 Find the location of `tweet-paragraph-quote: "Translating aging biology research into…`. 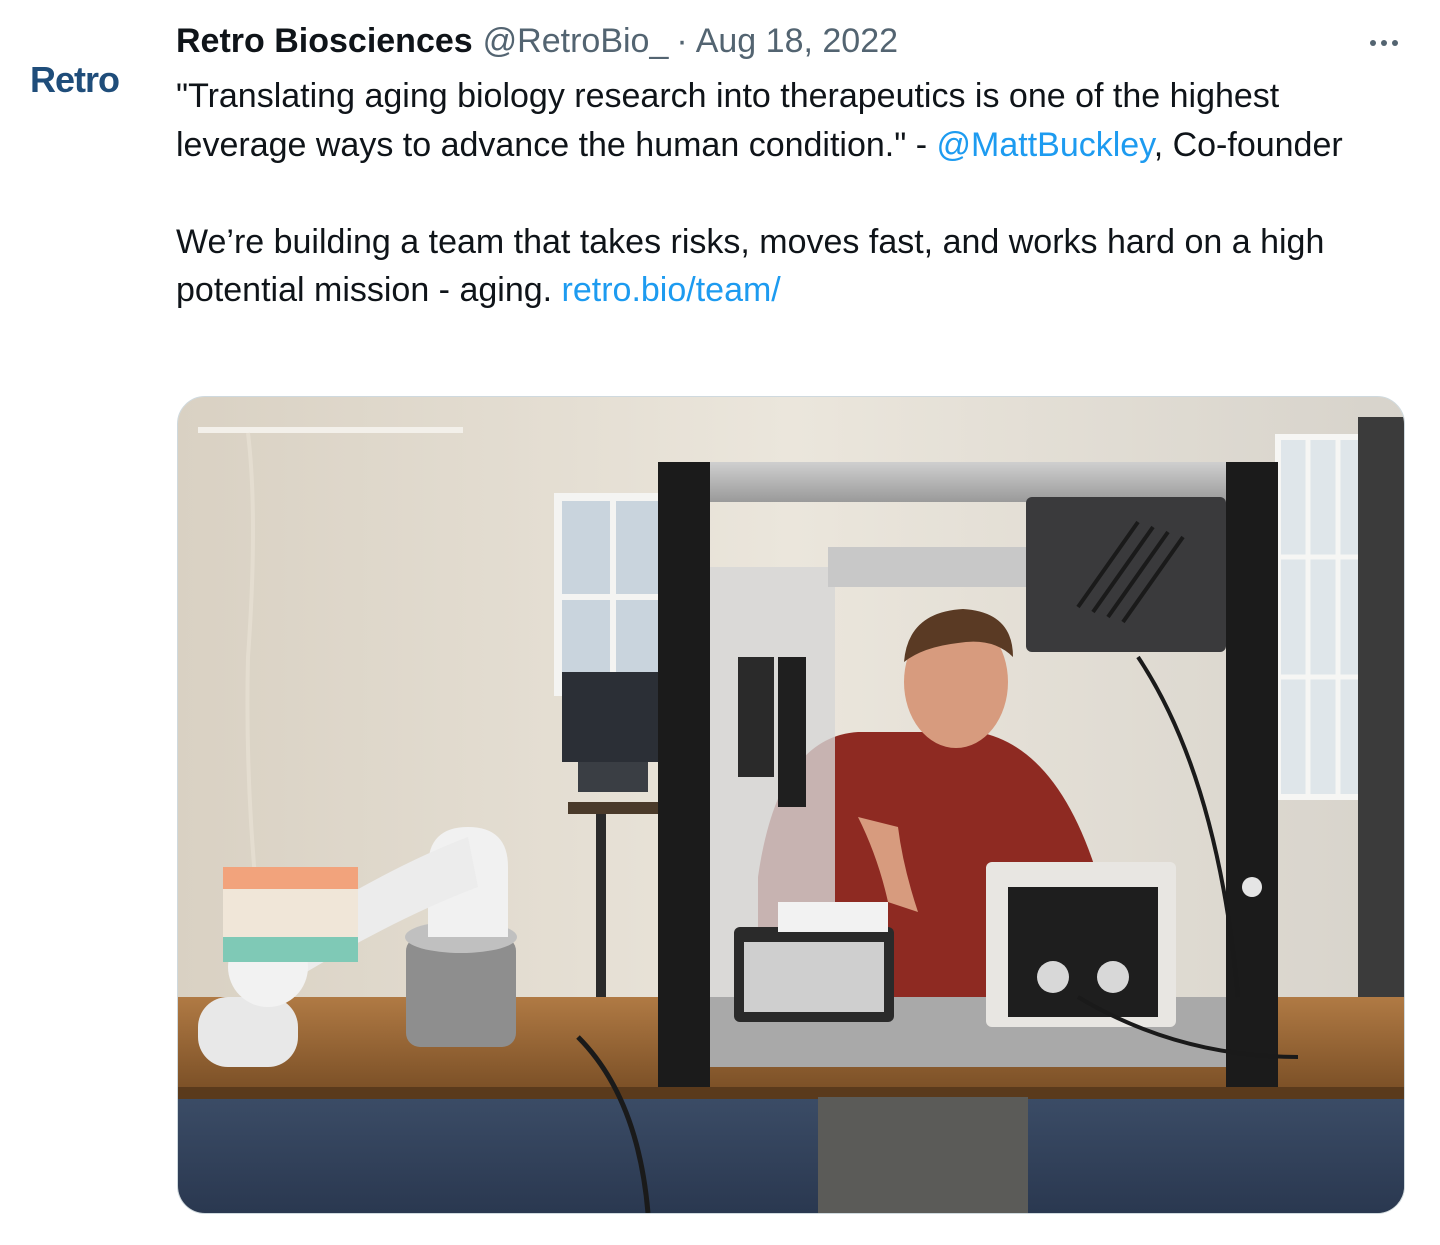

tweet-paragraph-quote: "Translating aging biology research into… is located at coordinates (791, 120).